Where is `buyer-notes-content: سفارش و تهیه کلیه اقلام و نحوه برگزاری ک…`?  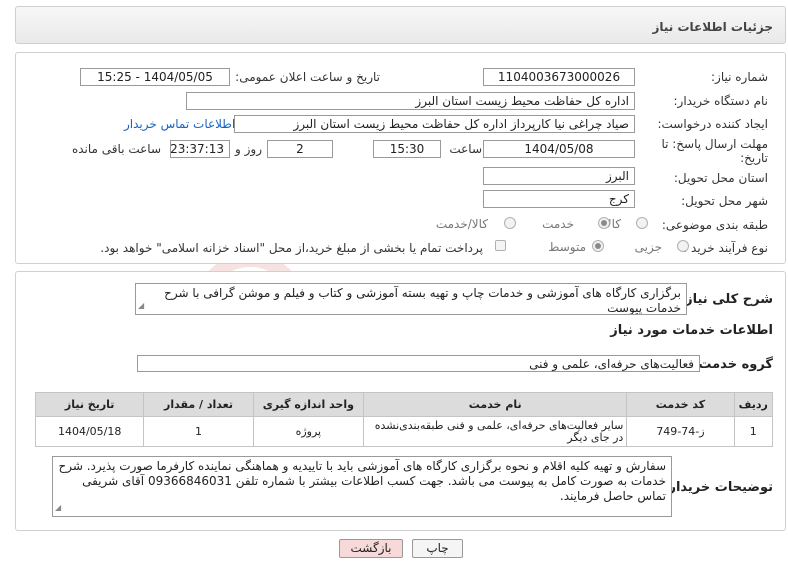 buyer-notes-content: سفارش و تهیه کلیه اقلام و نحوه برگزاری ک… is located at coordinates (362, 481).